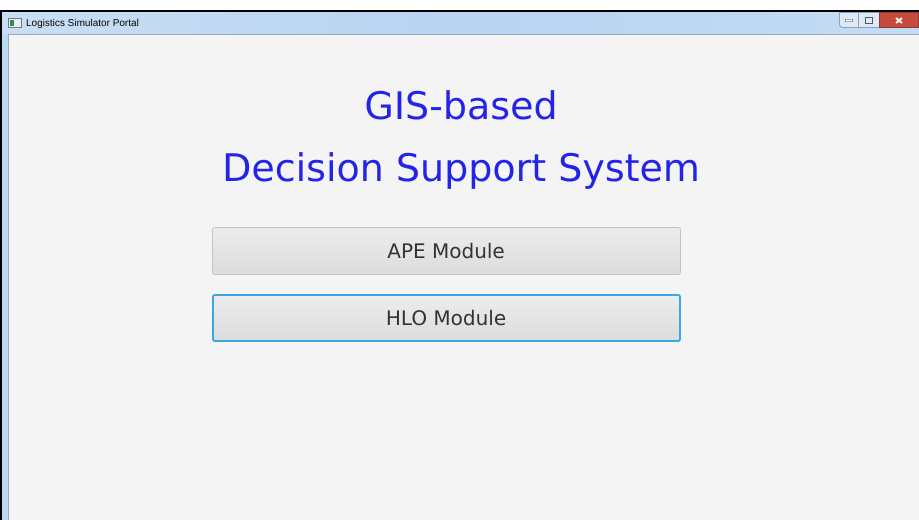  Describe the element at coordinates (82, 23) in the screenshot. I see `window-title: Logistics Simulator Portal` at that location.